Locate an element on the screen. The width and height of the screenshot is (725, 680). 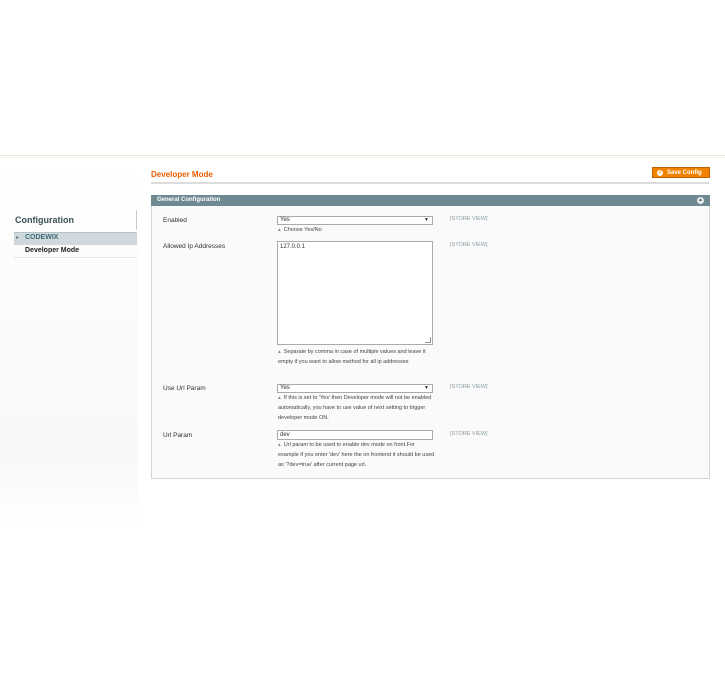
sidebar-item-developer-mode: Developer Mode is located at coordinates (75, 251).